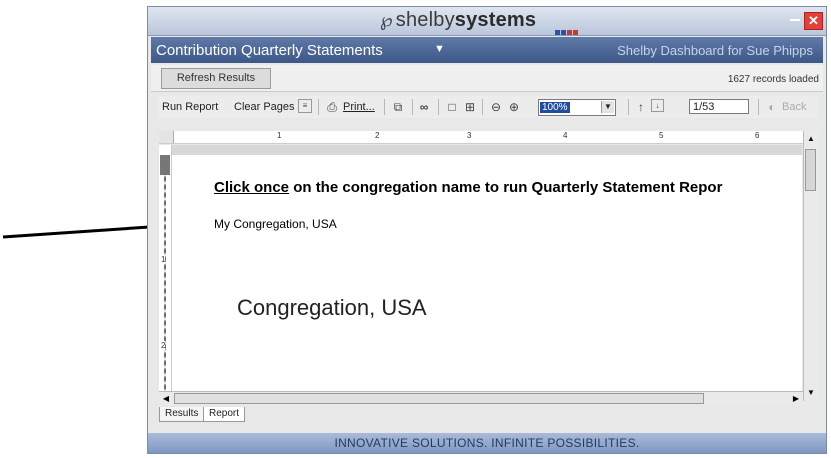  I want to click on annotation-callout: Congregation, USA, so click(332, 307).